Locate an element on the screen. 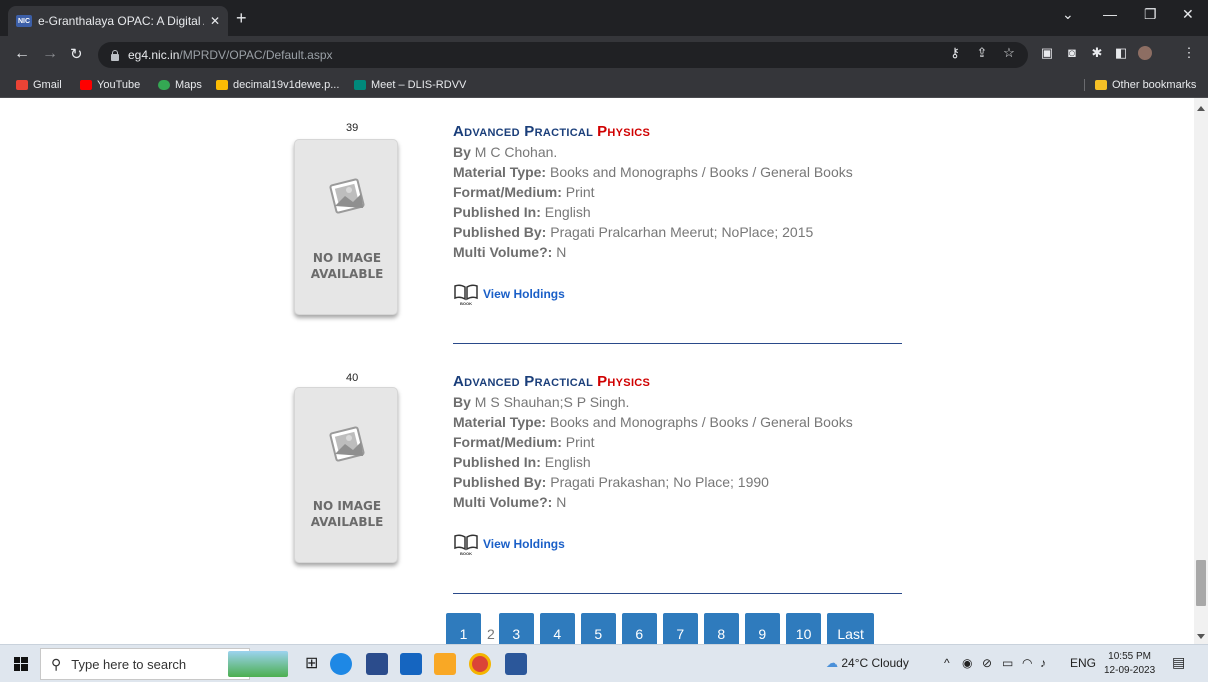  task-view-icon: ⊞ is located at coordinates (316, 664).